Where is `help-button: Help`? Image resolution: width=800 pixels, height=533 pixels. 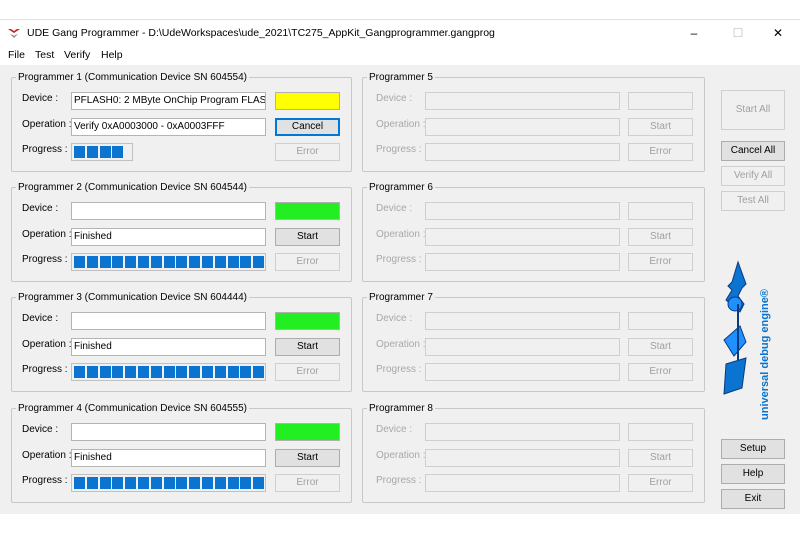
help-button: Help is located at coordinates (753, 474).